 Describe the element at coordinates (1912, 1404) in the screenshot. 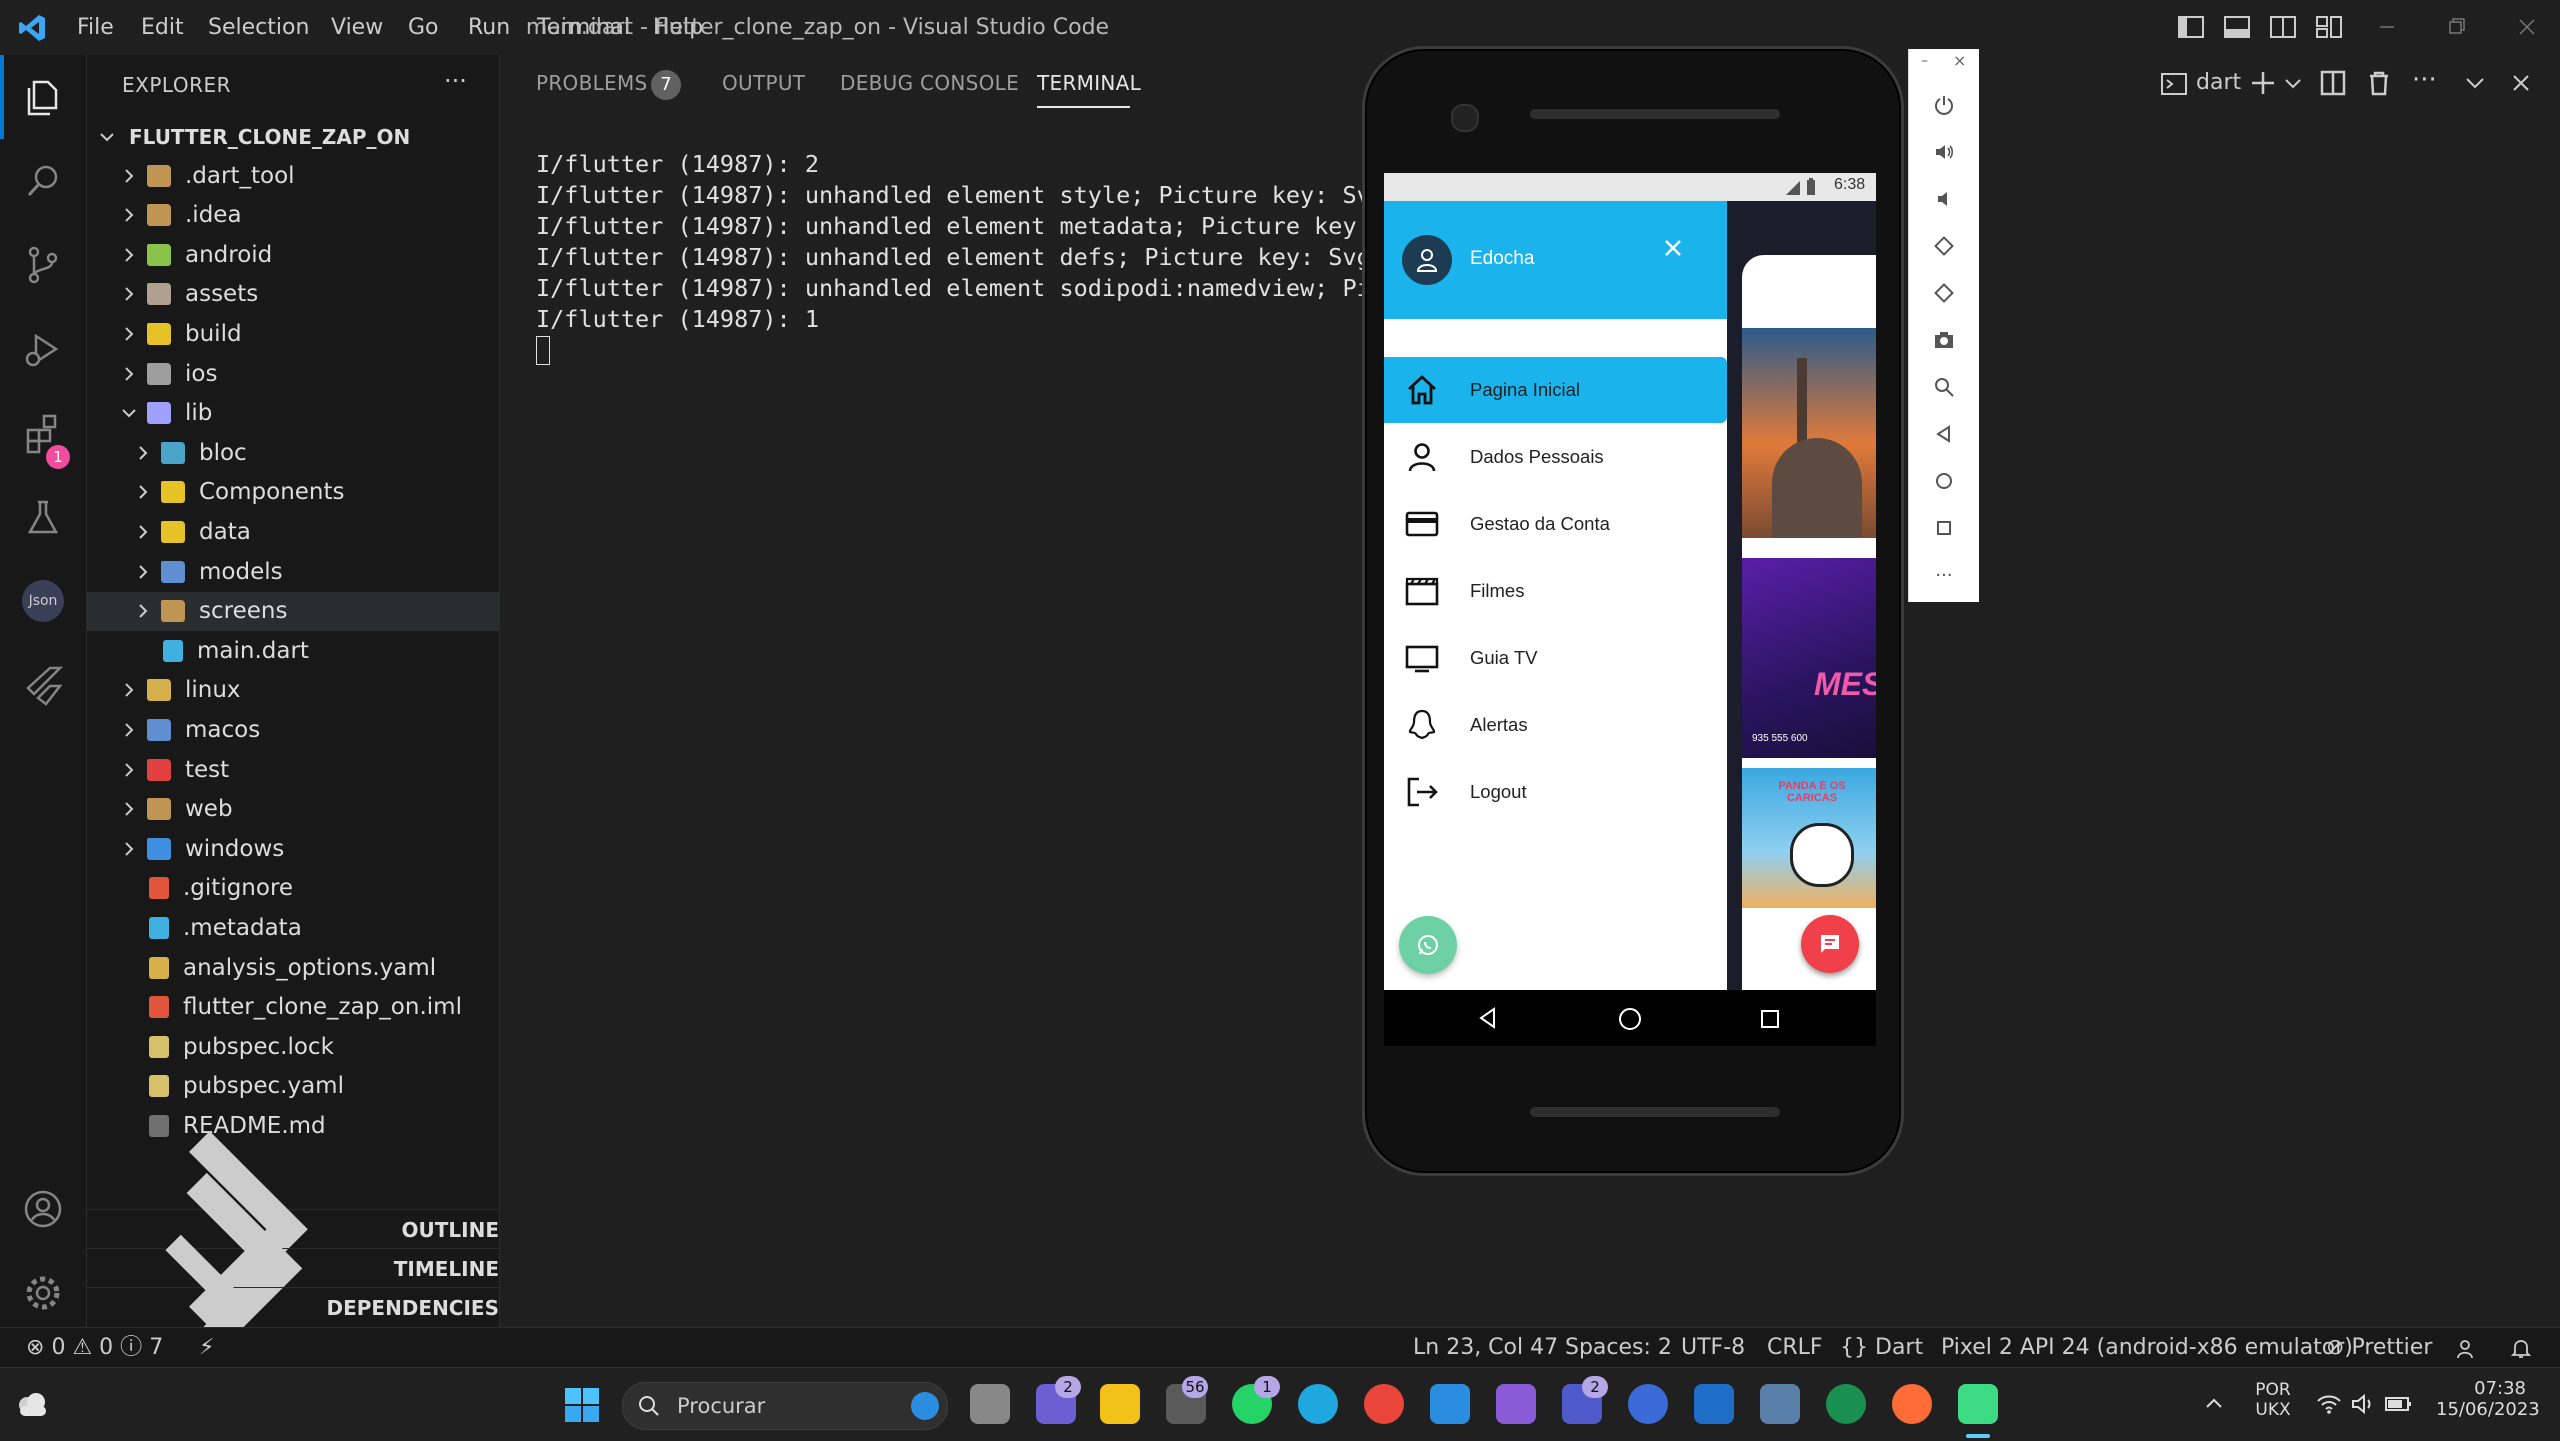

I see `postman-icon` at that location.